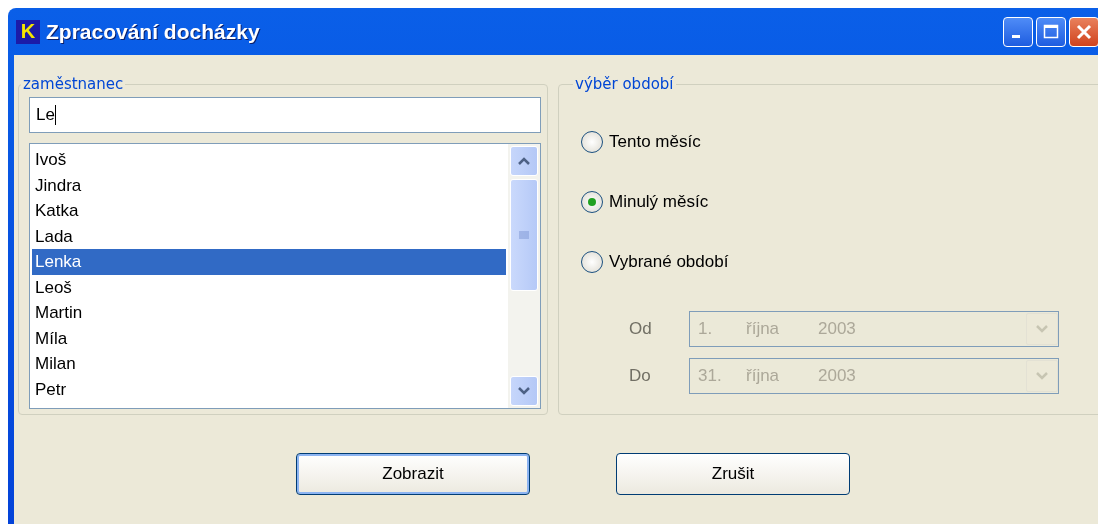 This screenshot has height=524, width=1098. Describe the element at coordinates (269, 236) in the screenshot. I see `list-item: Lada` at that location.